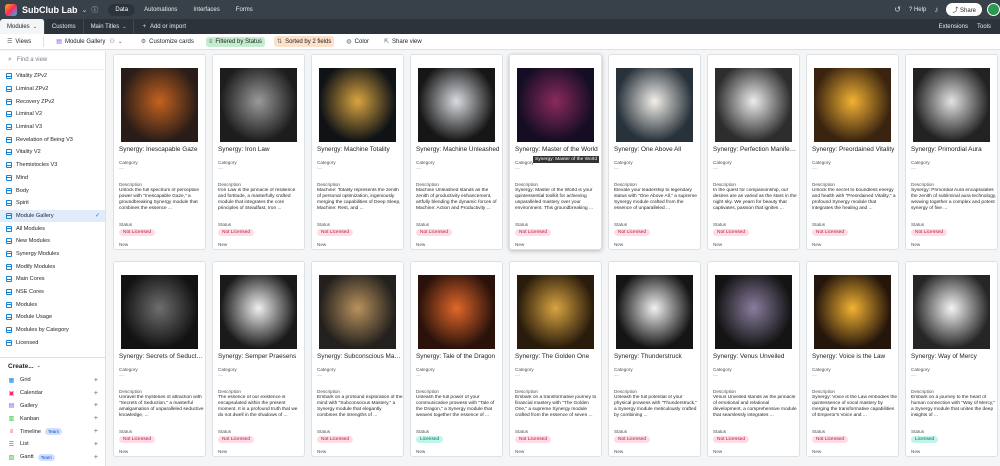  What do you see at coordinates (53, 418) in the screenshot?
I see `create-item-kanban: ▥ Kanban +` at bounding box center [53, 418].